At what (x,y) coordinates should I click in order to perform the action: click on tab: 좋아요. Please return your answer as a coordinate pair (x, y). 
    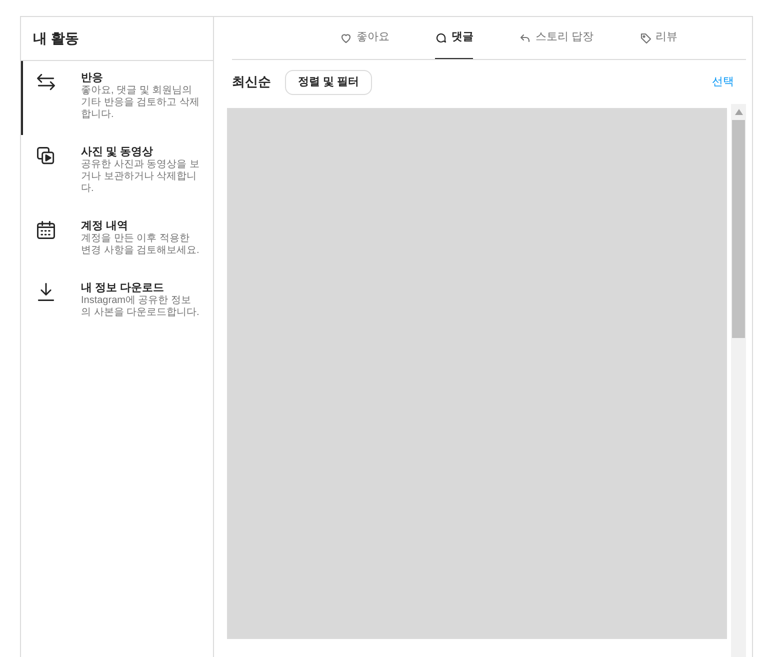
    Looking at the image, I should click on (365, 38).